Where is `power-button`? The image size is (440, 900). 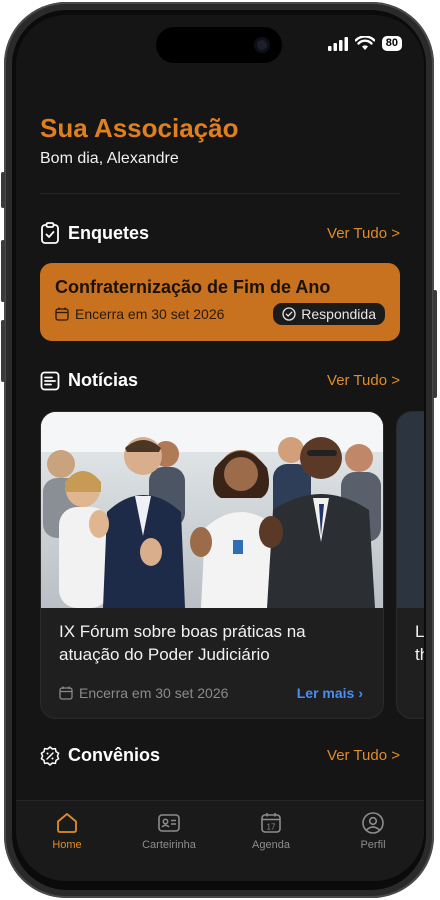
power-button is located at coordinates (435, 344).